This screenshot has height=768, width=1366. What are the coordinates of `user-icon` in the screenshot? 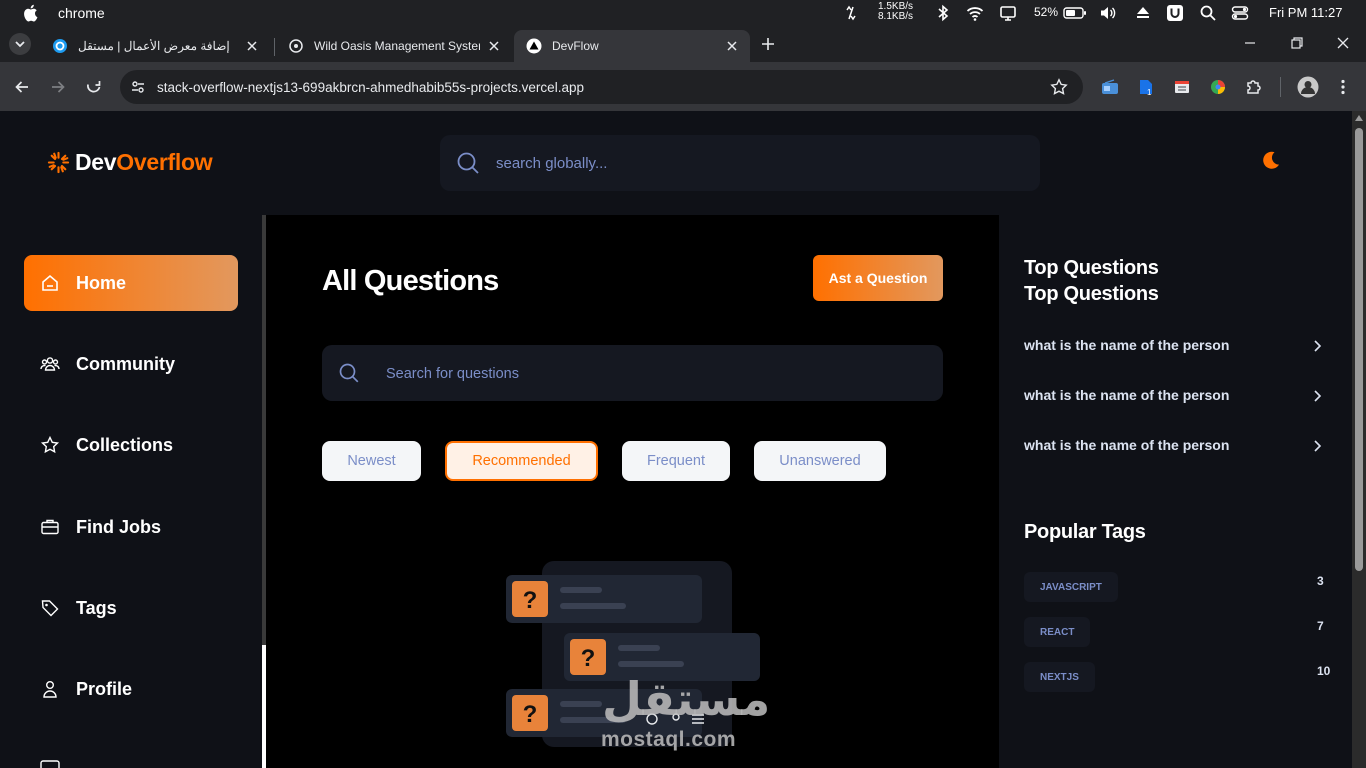 It's located at (50, 689).